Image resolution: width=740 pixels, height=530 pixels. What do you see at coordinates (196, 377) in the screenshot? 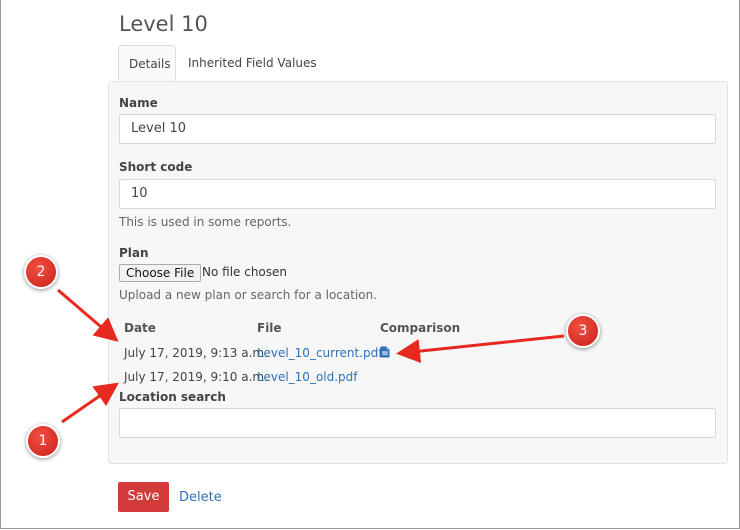
I see `row-2-date: July 17, 2019, 9:10 a.m.` at bounding box center [196, 377].